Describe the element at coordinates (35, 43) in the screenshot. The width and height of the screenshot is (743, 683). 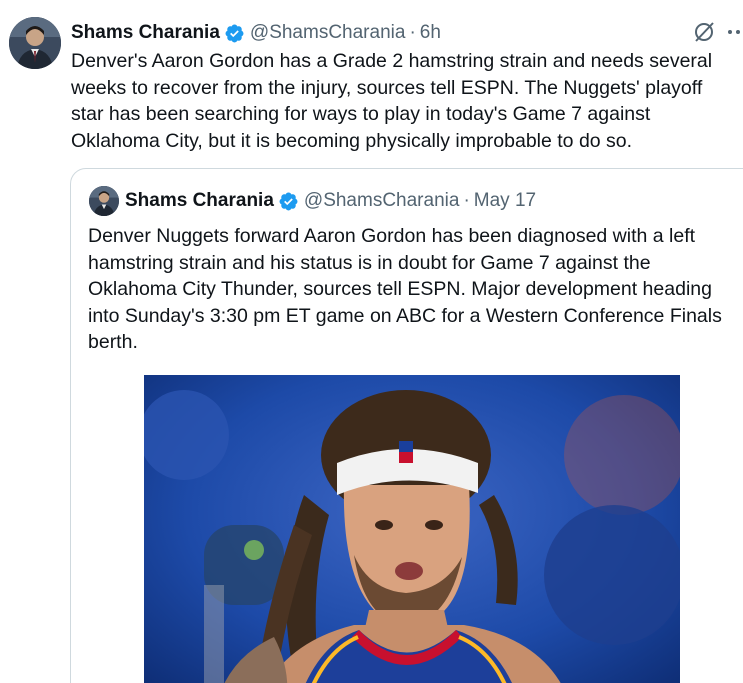
I see `avatar` at that location.